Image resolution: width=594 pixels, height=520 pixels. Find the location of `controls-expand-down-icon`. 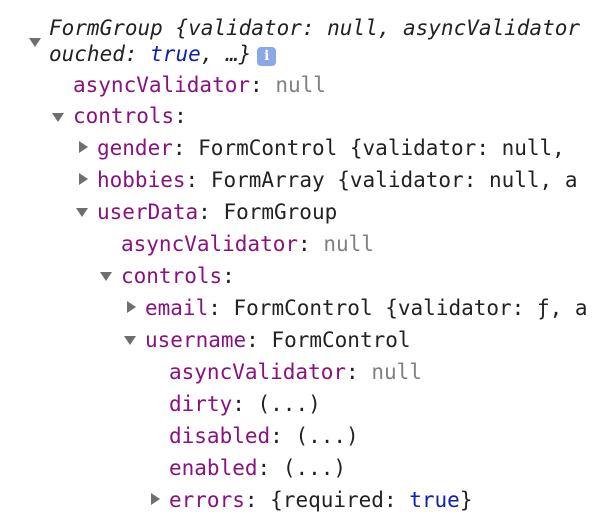

controls-expand-down-icon is located at coordinates (58, 117).